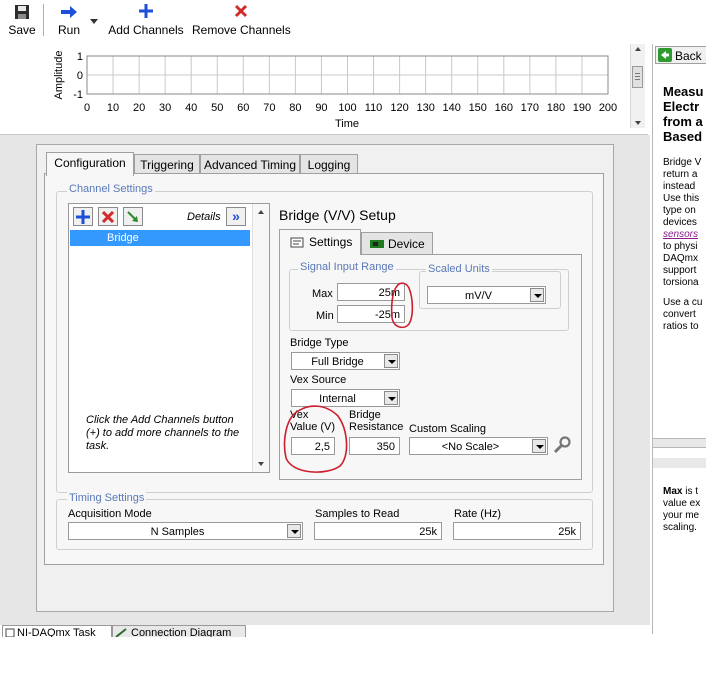 The width and height of the screenshot is (706, 678). Describe the element at coordinates (371, 314) in the screenshot. I see `min-input: -25m` at that location.